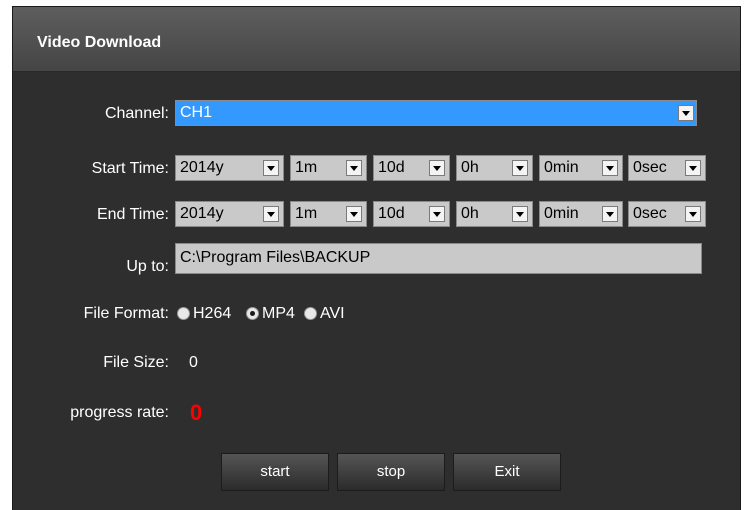  I want to click on end-second-value: 0sec, so click(650, 213).